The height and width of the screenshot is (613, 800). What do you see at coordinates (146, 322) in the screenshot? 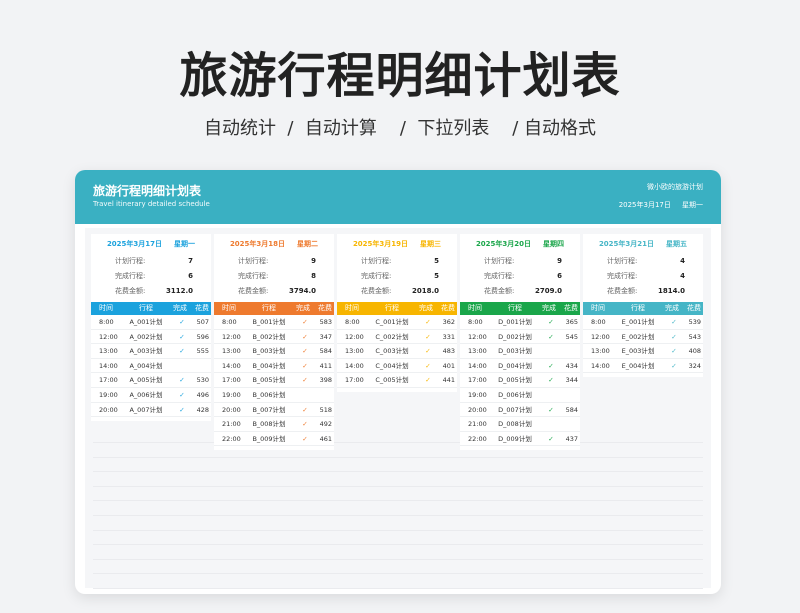
I see `row-trip: A_001计划` at bounding box center [146, 322].